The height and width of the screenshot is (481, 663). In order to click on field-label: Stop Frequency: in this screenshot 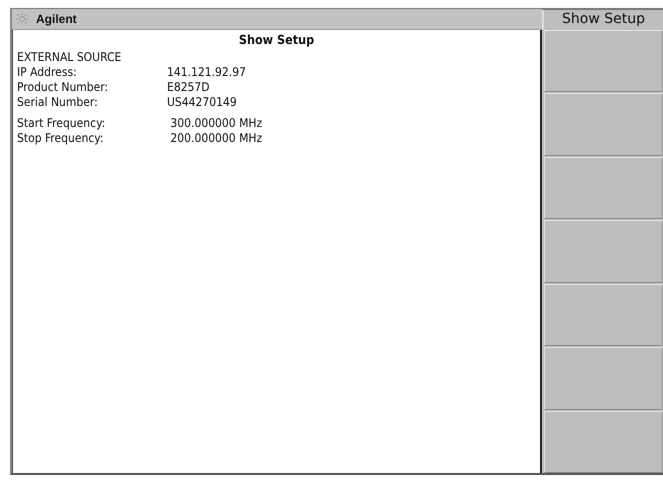, I will do `click(60, 138)`.